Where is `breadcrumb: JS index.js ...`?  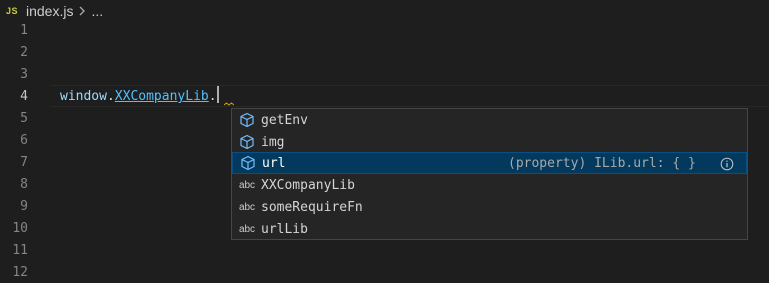
breadcrumb: JS index.js ... is located at coordinates (384, 11).